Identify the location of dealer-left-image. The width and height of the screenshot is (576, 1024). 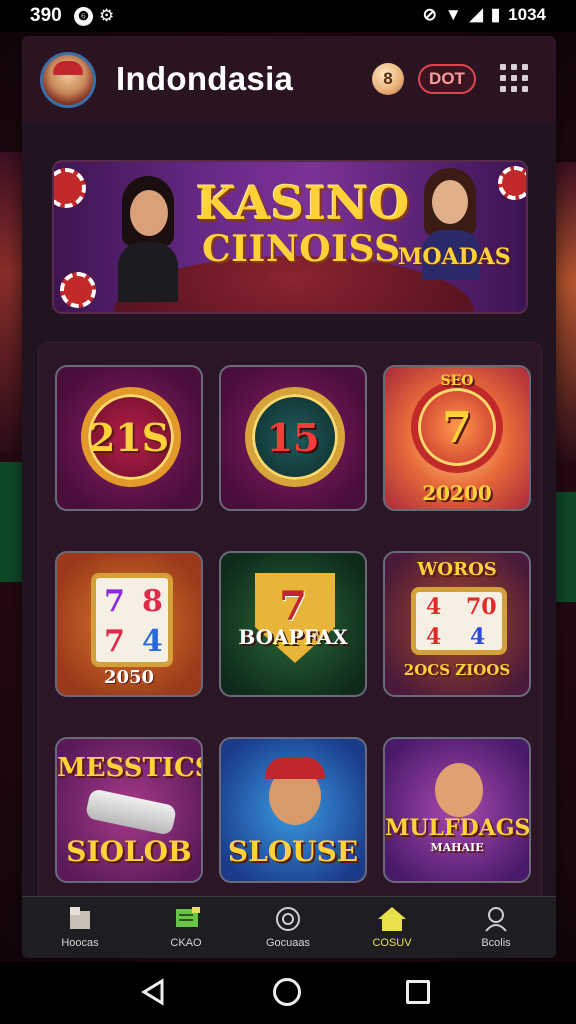
(148, 237).